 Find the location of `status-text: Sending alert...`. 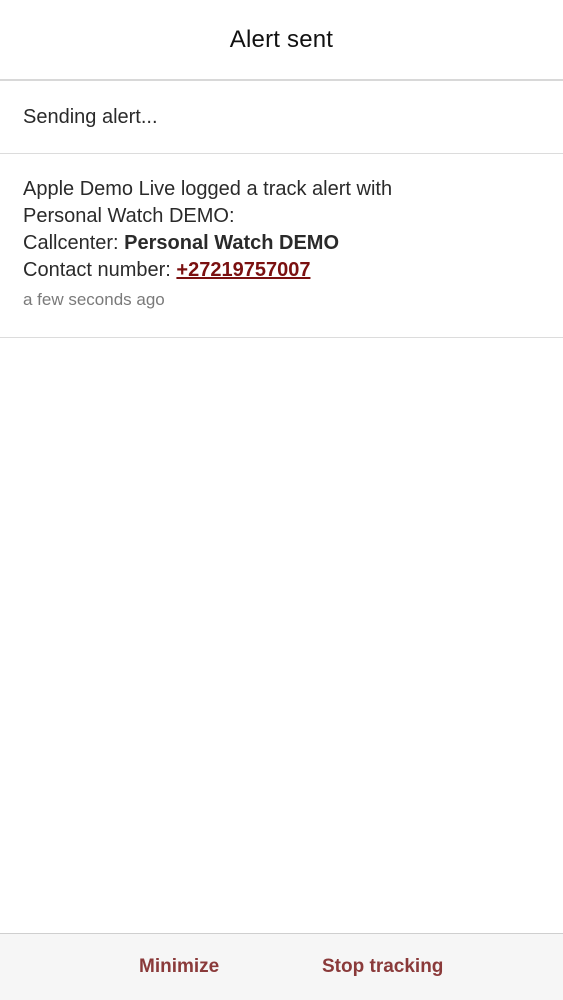

status-text: Sending alert... is located at coordinates (90, 116).